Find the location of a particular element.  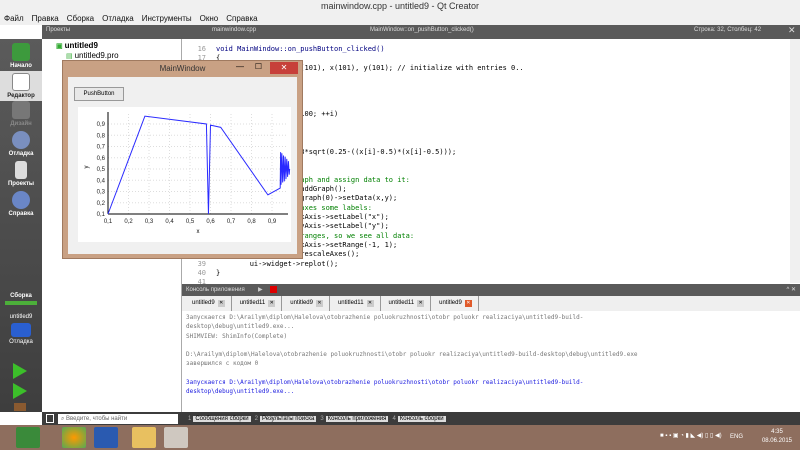

bug-icon is located at coordinates (21, 140).